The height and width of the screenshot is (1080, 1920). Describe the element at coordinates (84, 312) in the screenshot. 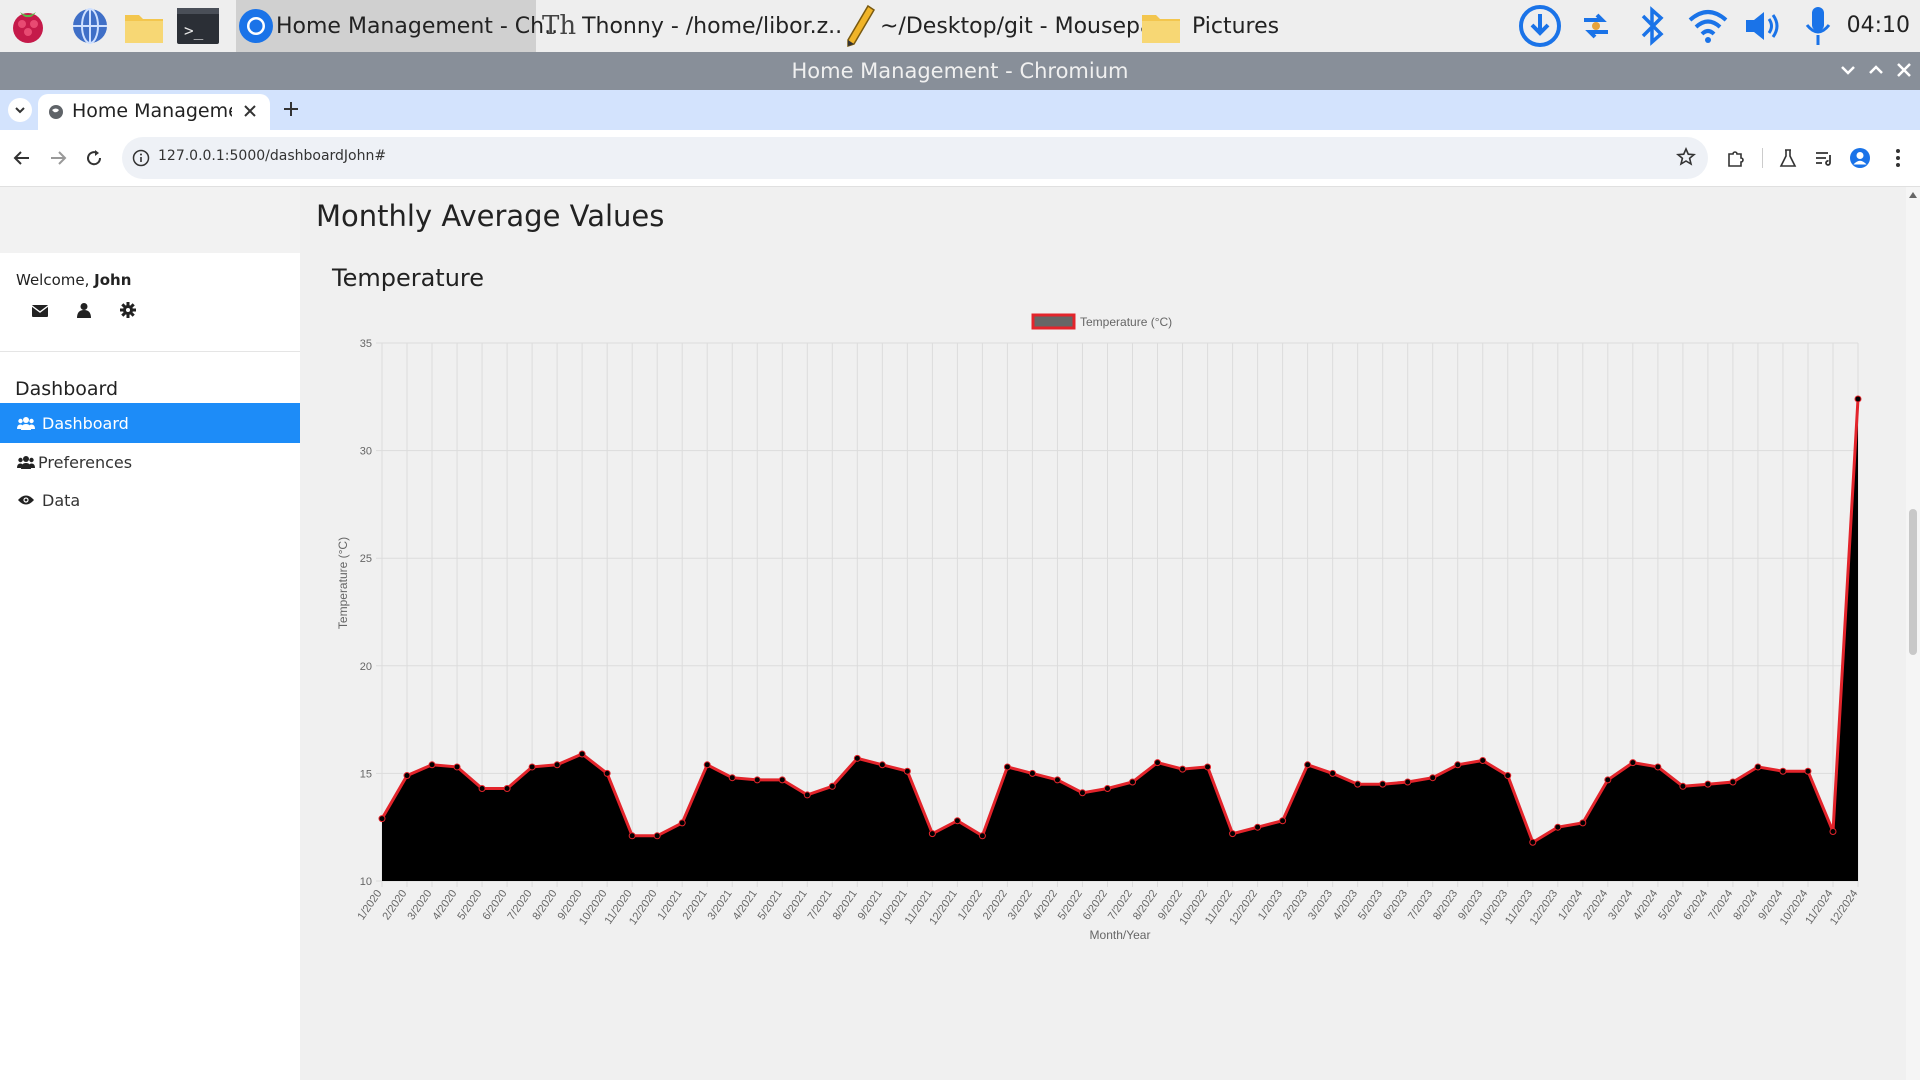

I see `user-icon` at that location.